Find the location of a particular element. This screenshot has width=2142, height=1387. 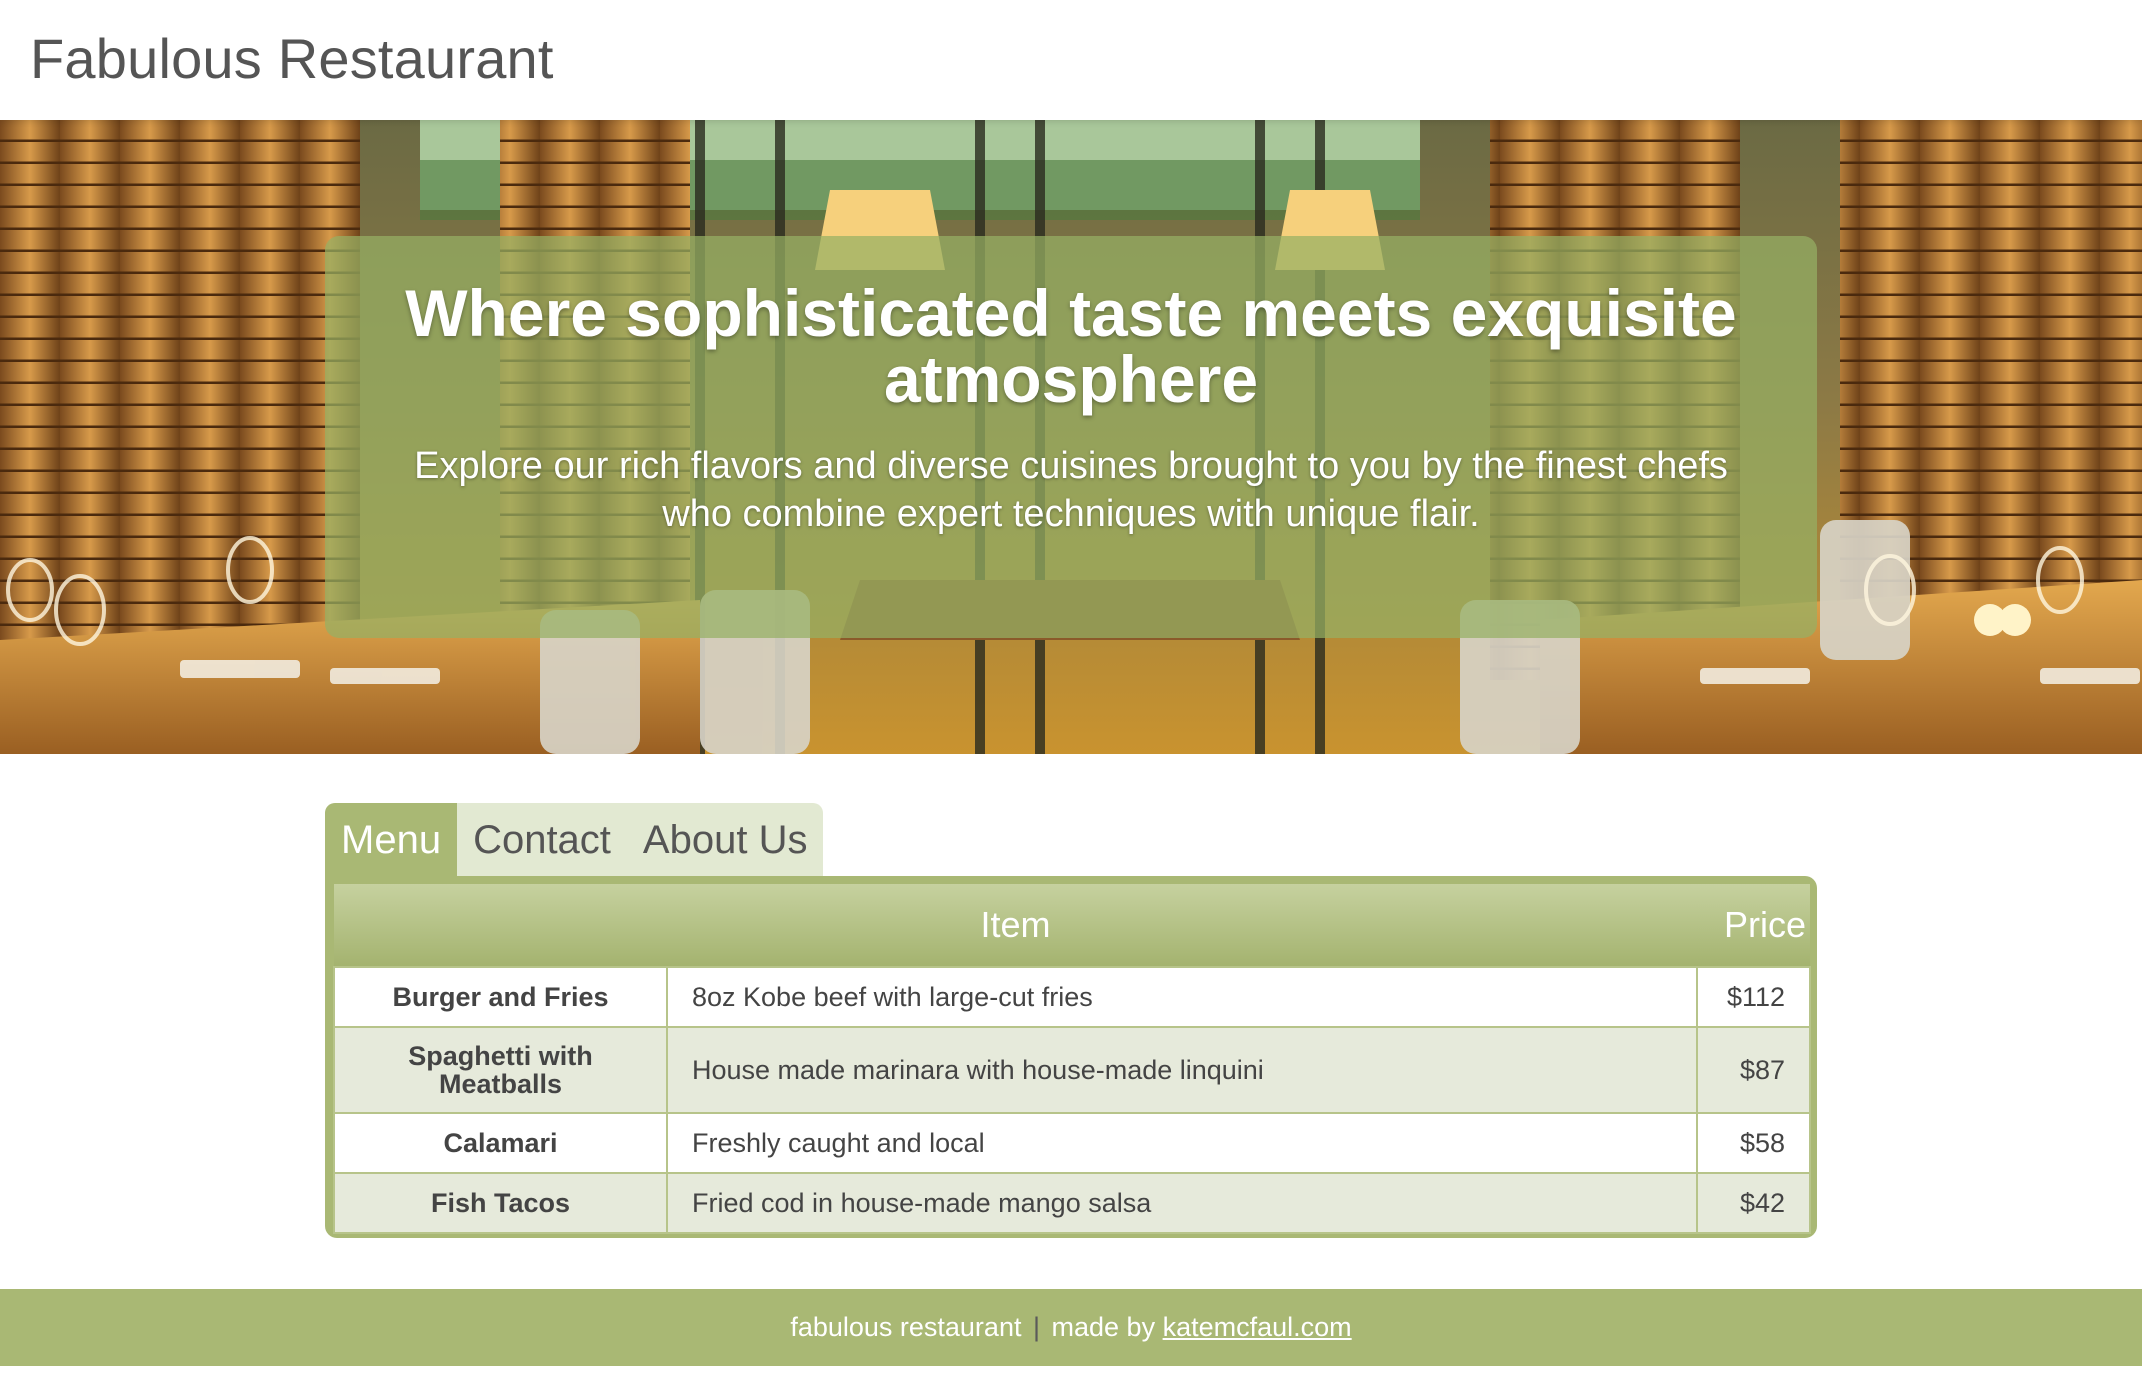

site-header: Fabulous Restaurant is located at coordinates (1071, 60).